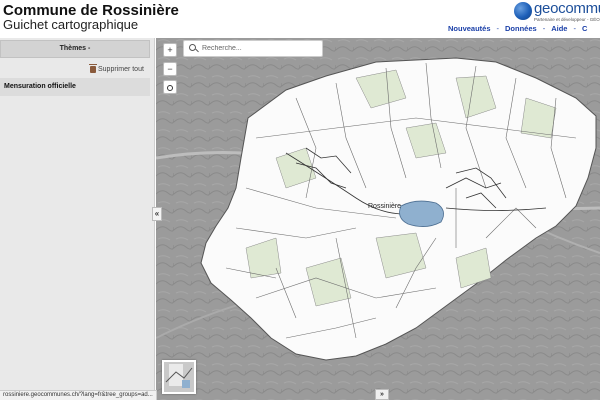 This screenshot has height=400, width=600. I want to click on page-subtitle: Guichet cartographique, so click(71, 24).